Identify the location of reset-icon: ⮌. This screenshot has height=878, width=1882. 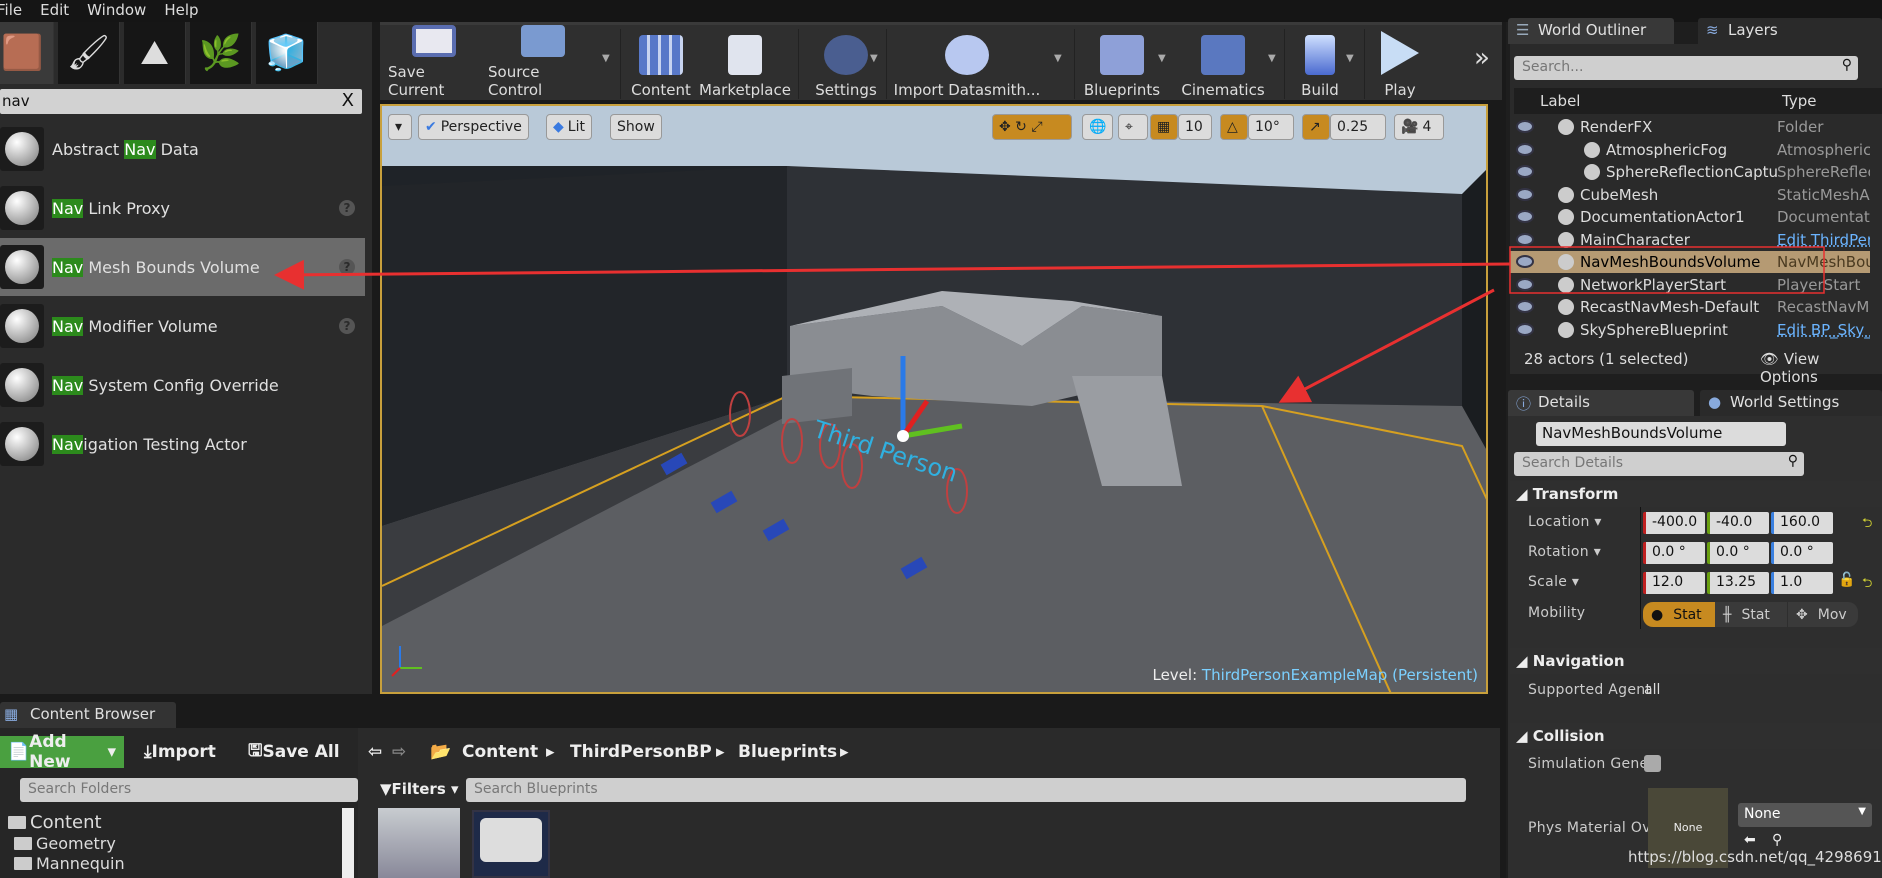
(1867, 525).